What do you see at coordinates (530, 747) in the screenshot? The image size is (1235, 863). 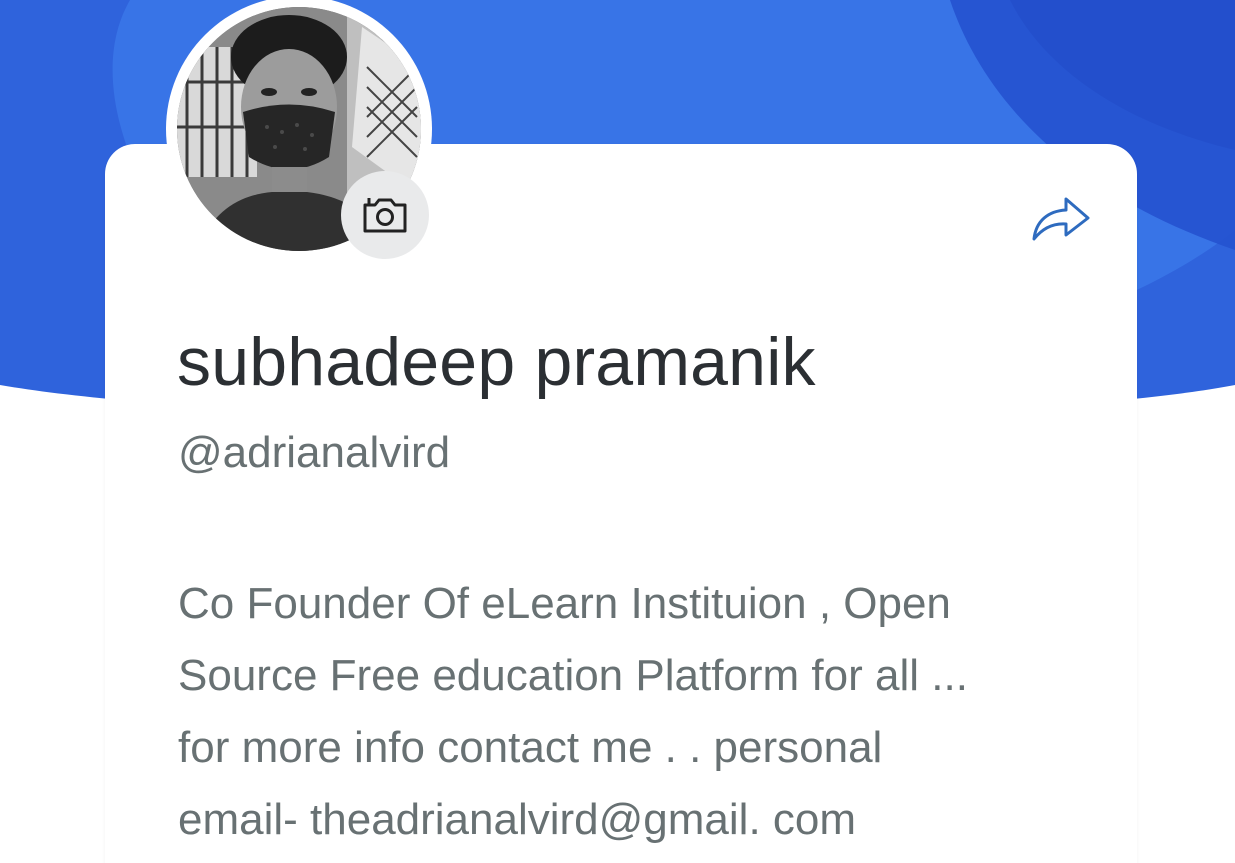 I see `bio-line: for more info contact me . . personal` at bounding box center [530, 747].